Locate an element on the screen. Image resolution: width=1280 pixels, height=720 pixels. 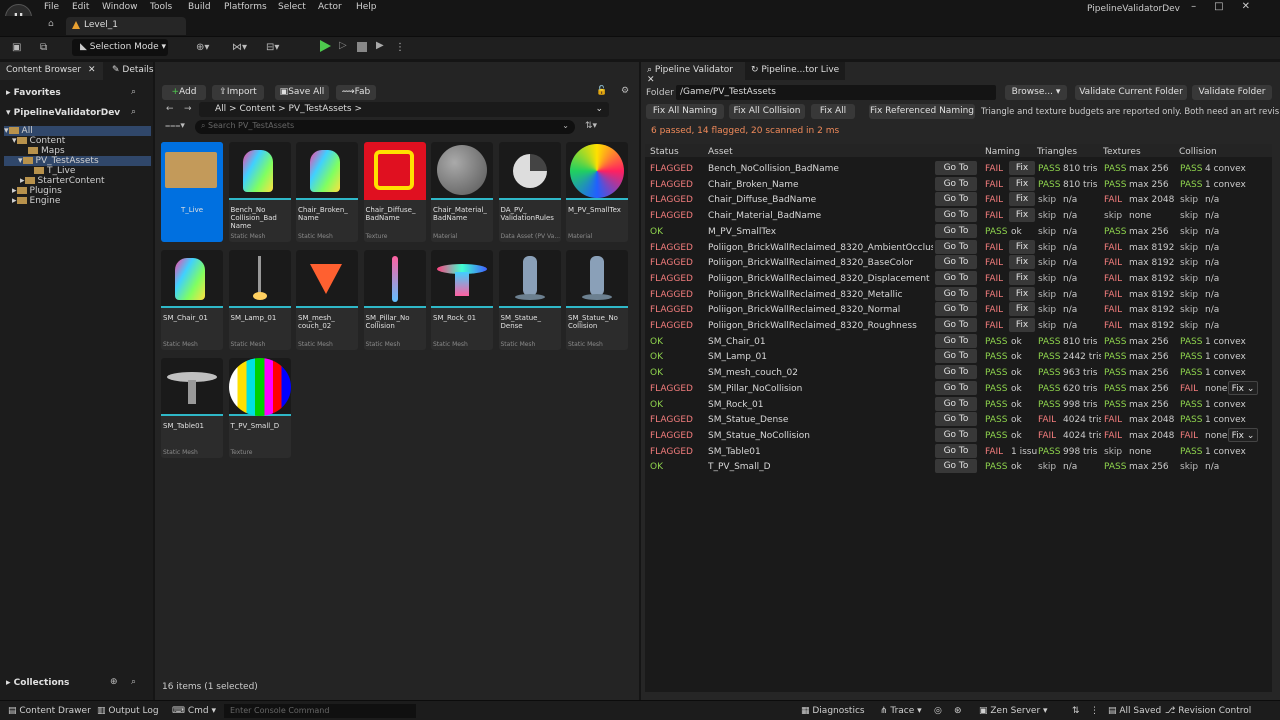
tree-item-maps: Maps is located at coordinates (46, 151).